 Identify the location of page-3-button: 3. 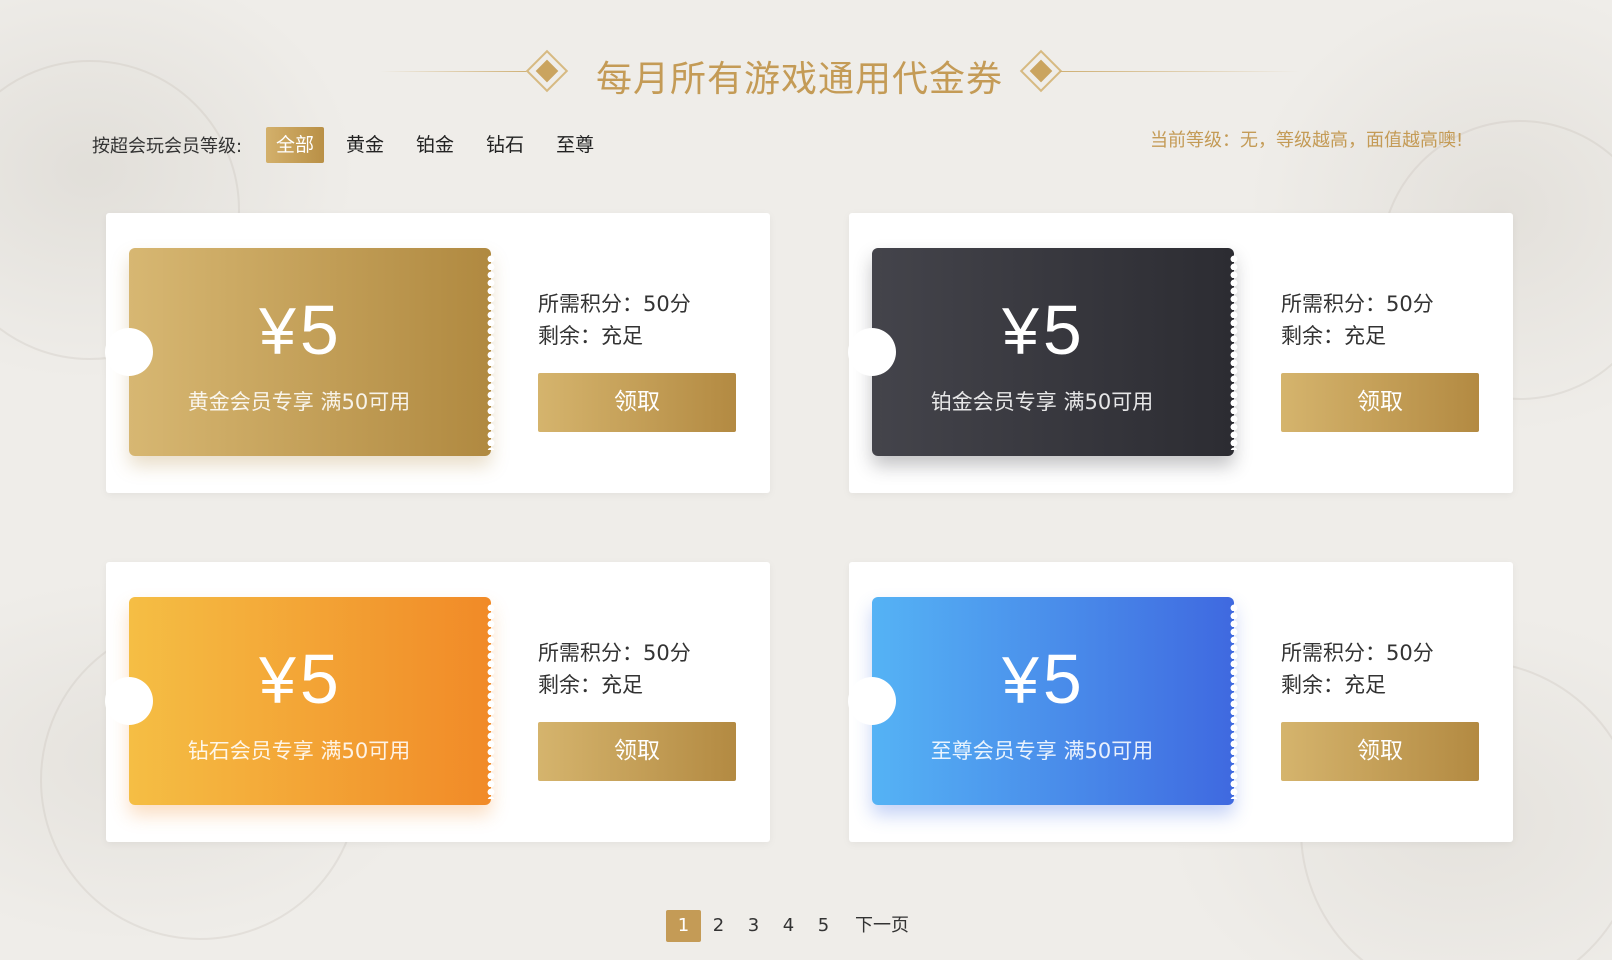
(753, 926).